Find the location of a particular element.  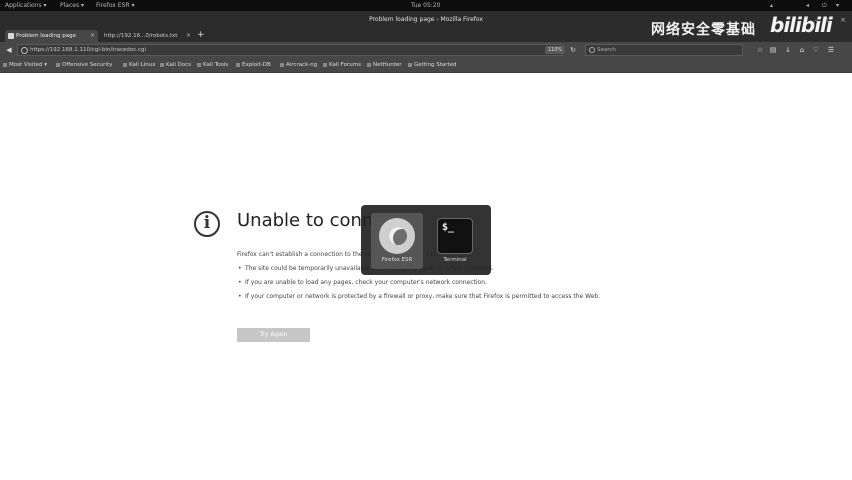

info-icon is located at coordinates (24, 50).